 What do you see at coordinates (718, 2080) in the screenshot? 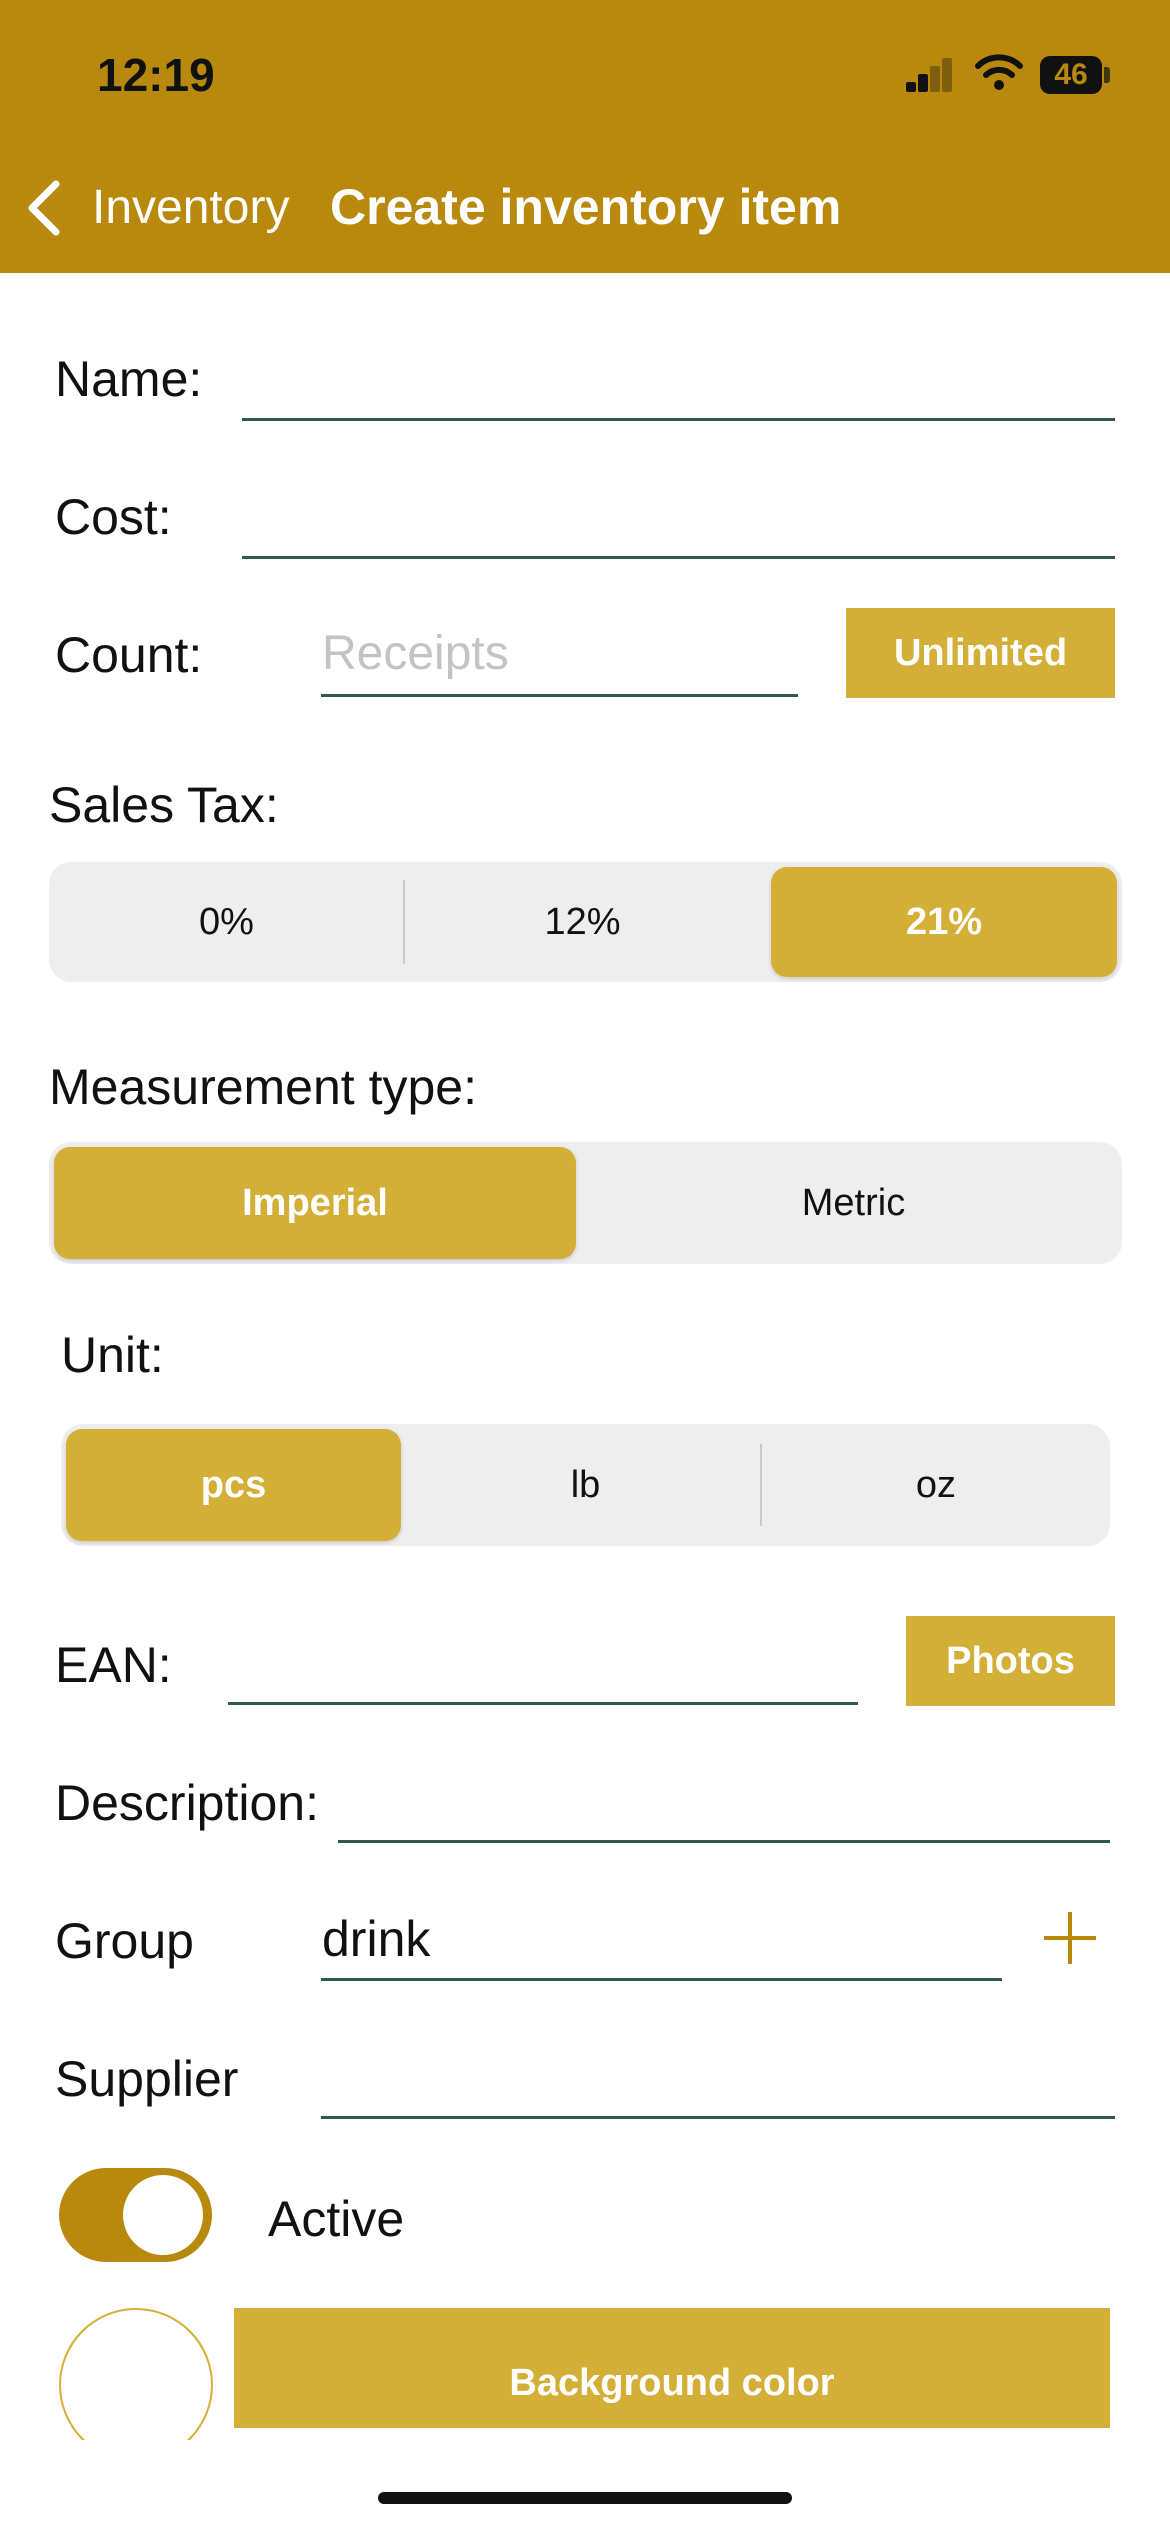
I see `supplier-input` at bounding box center [718, 2080].